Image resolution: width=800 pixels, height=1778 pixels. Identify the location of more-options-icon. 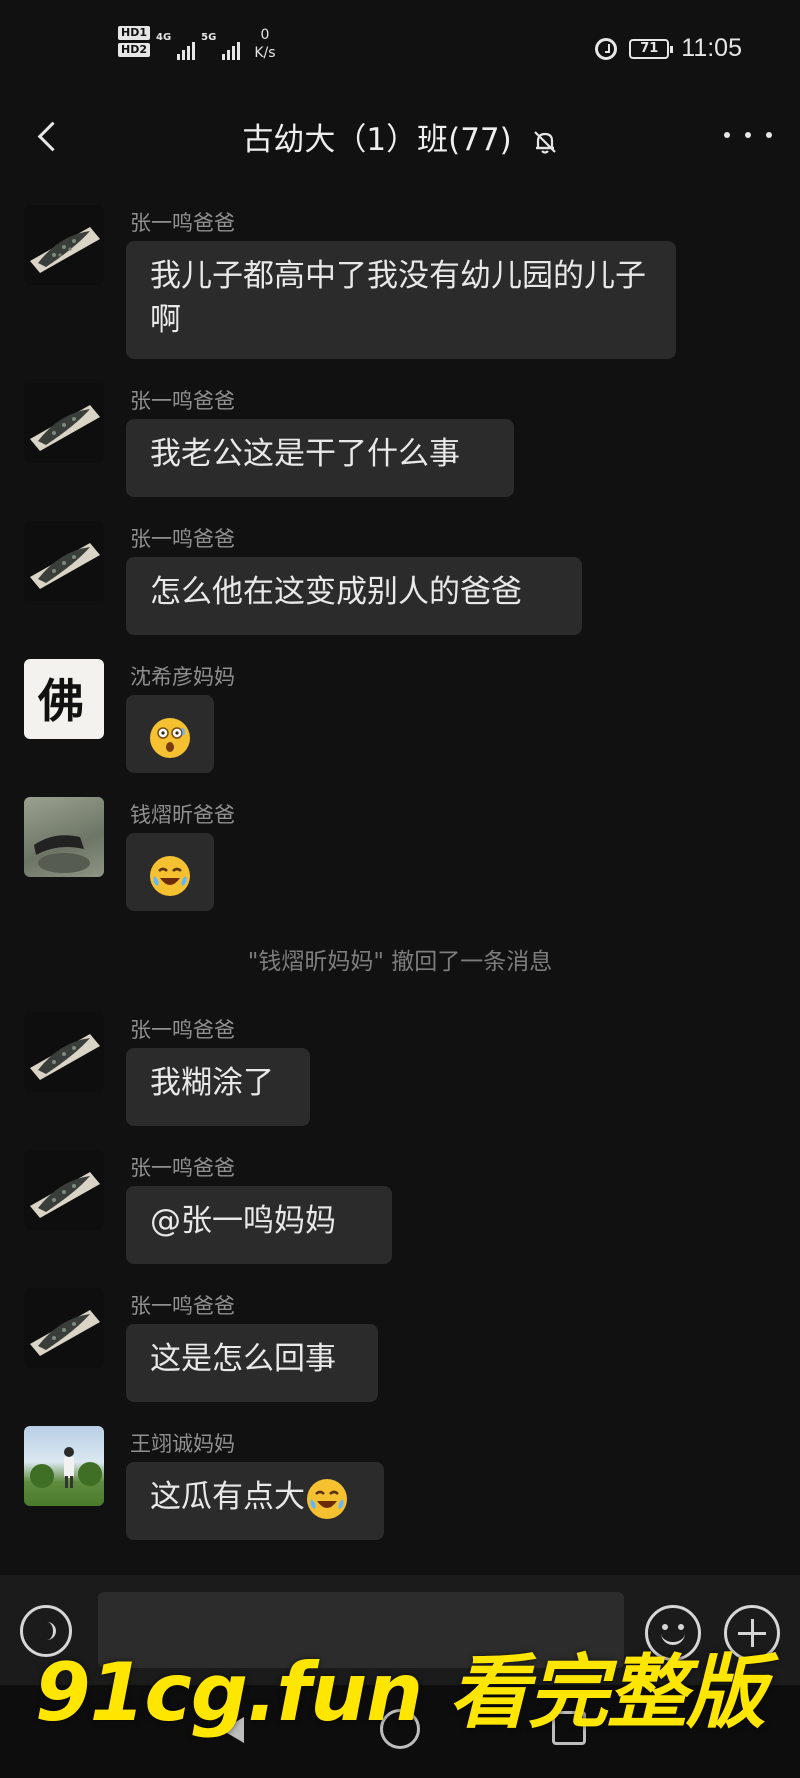
(748, 135).